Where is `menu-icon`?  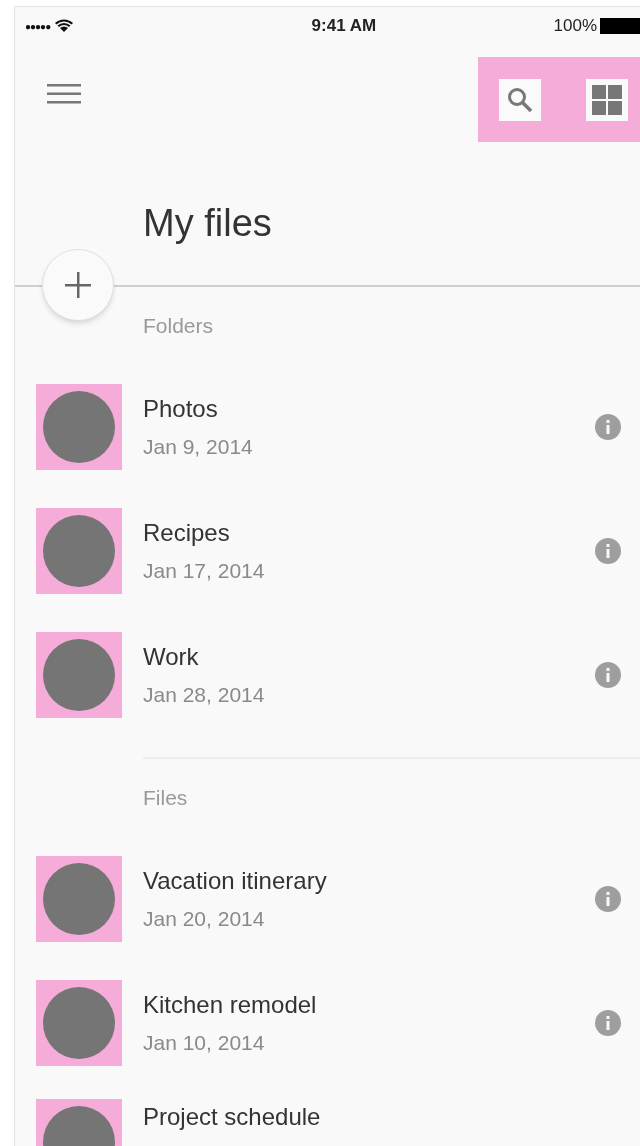
menu-icon is located at coordinates (64, 94).